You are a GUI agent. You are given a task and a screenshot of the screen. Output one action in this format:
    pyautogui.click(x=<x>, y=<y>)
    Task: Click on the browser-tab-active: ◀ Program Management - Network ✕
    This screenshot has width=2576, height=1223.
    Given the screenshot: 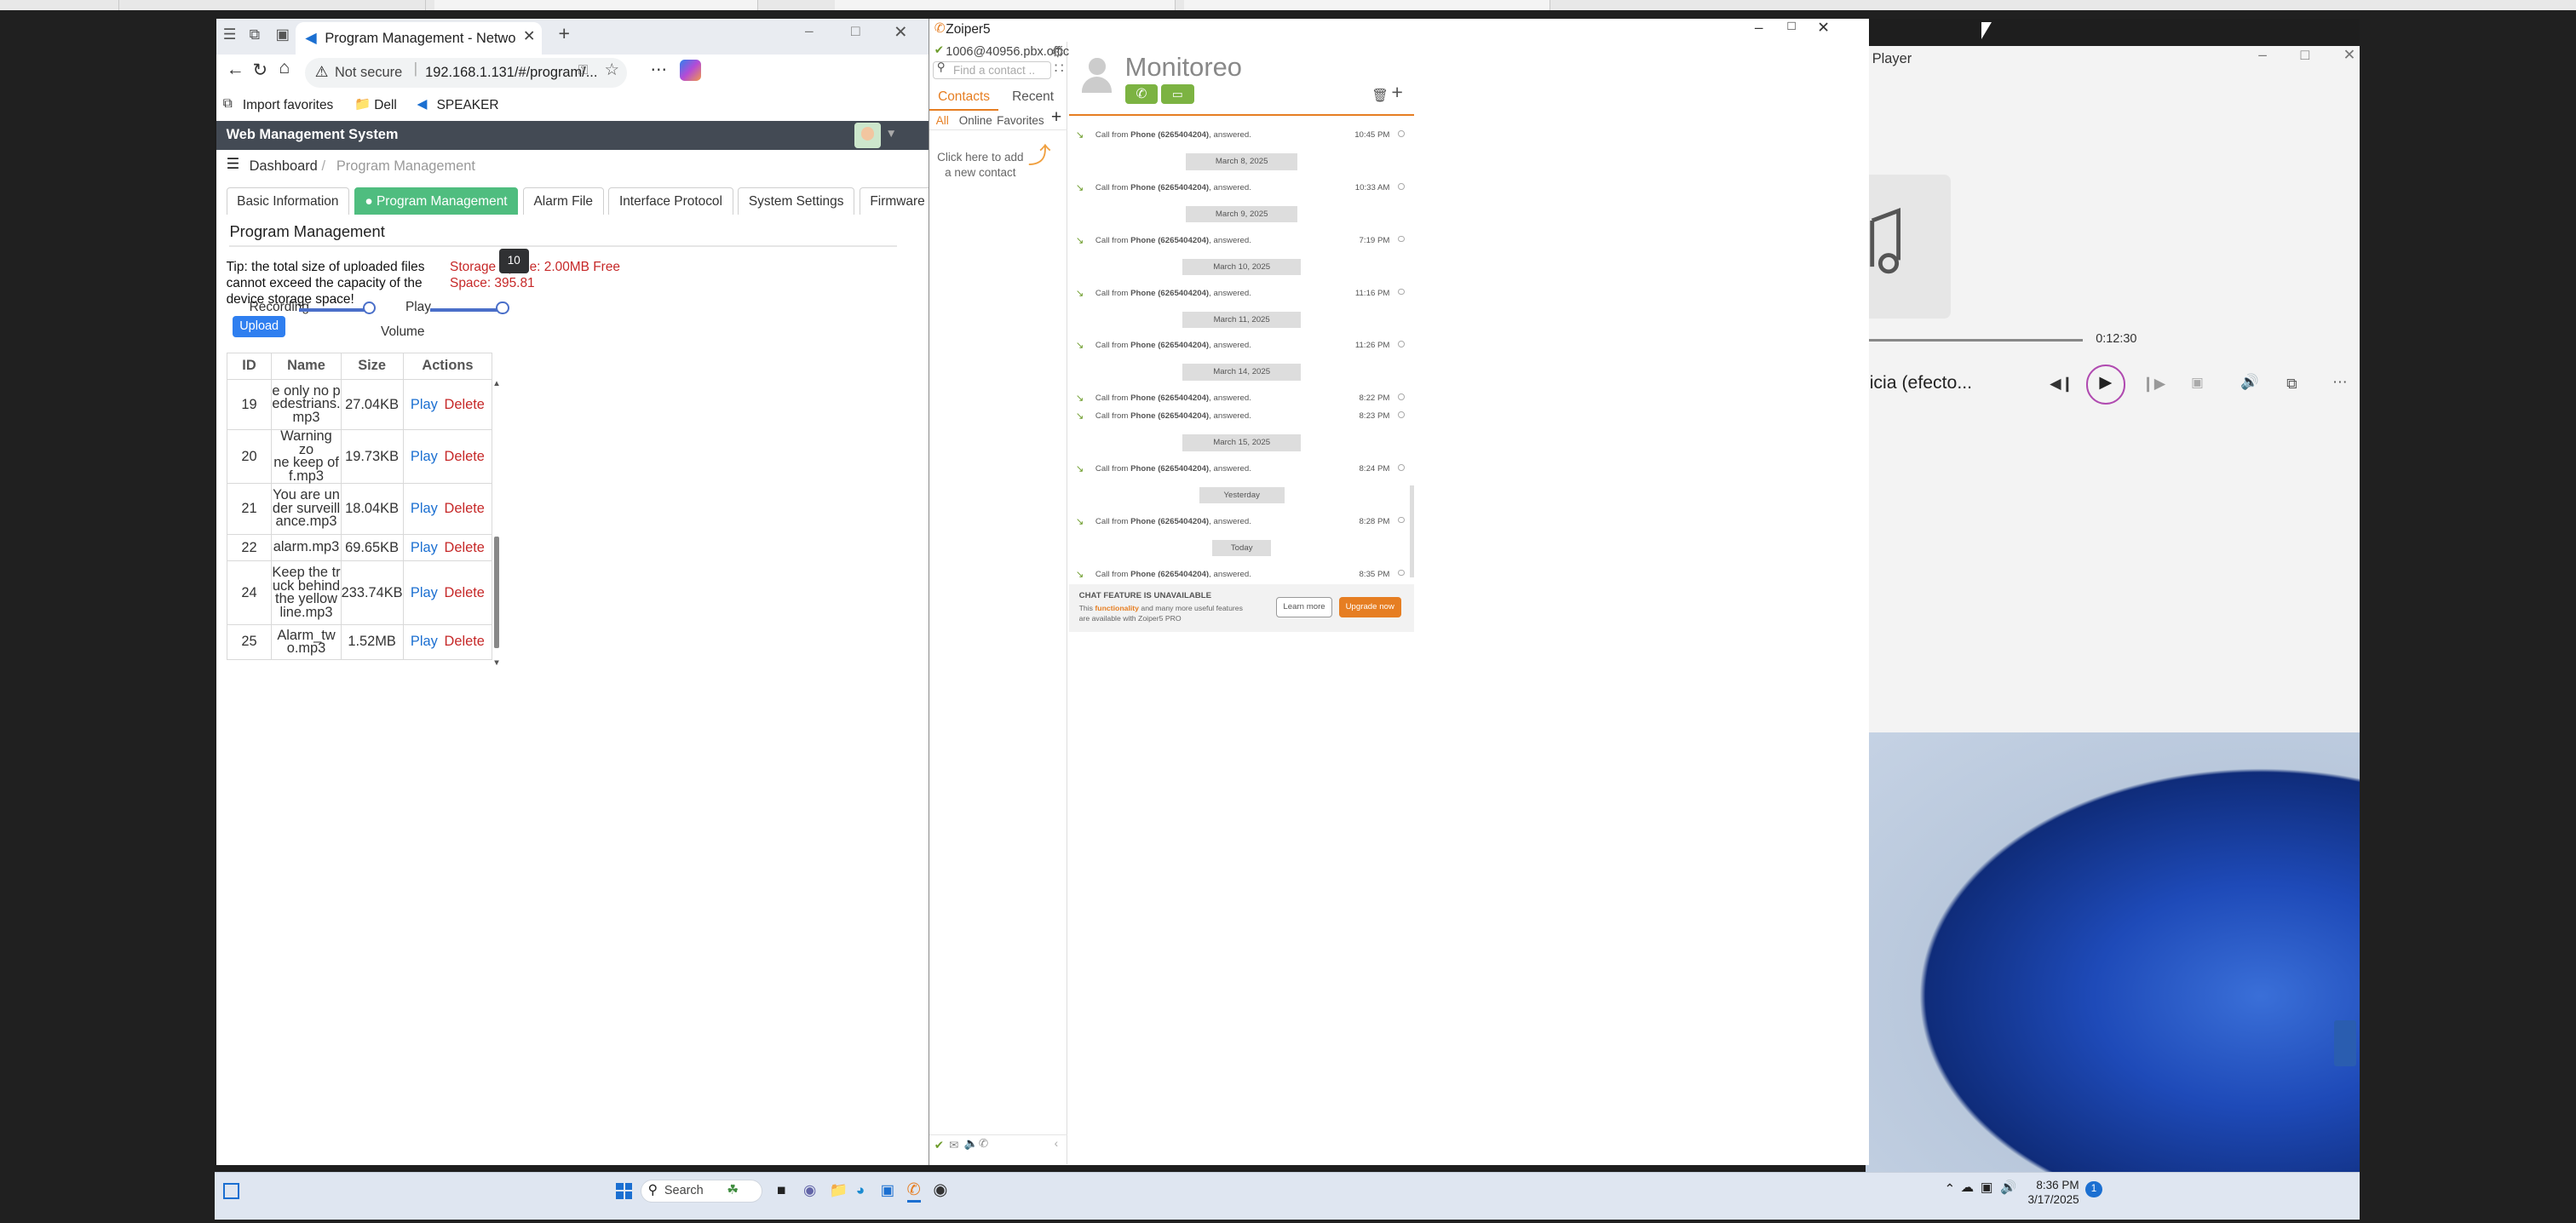 What is the action you would take?
    pyautogui.click(x=419, y=38)
    